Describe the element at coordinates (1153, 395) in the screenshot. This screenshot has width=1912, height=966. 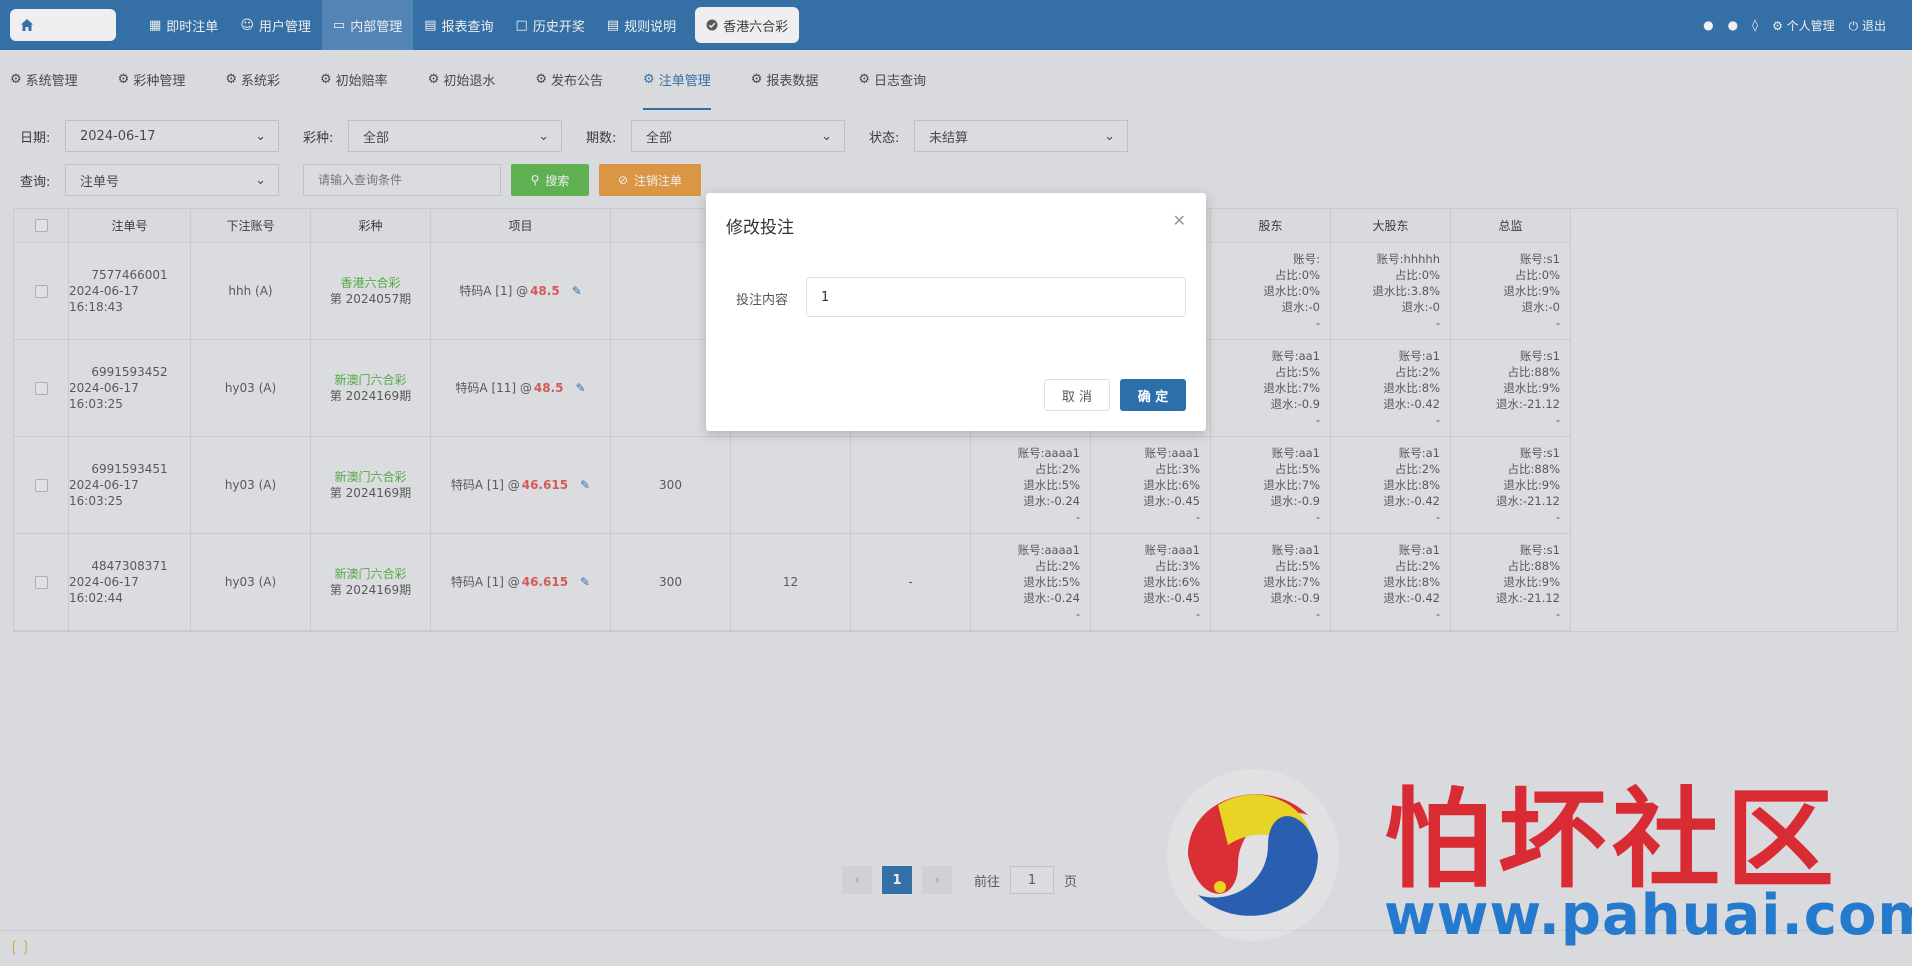
I see `confirm-button: 确 定` at that location.